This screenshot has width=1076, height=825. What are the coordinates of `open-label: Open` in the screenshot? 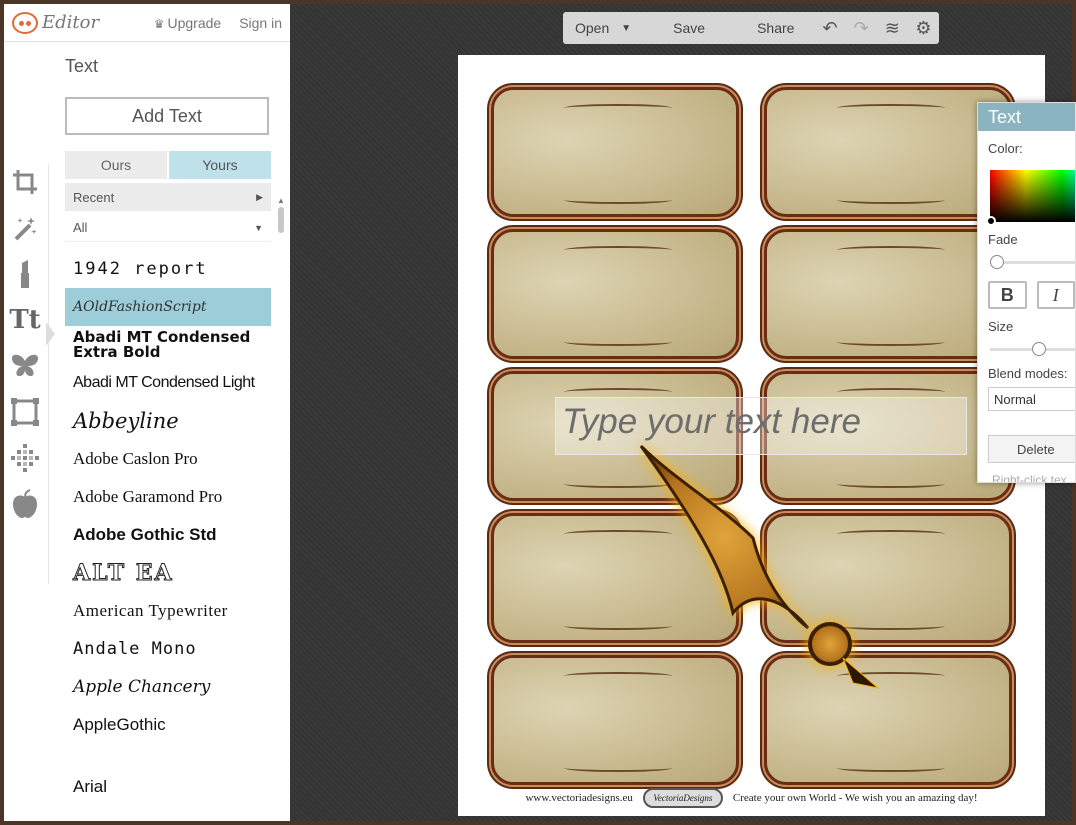 It's located at (592, 28).